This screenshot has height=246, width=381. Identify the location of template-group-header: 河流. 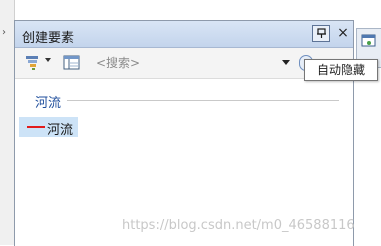
(48, 103).